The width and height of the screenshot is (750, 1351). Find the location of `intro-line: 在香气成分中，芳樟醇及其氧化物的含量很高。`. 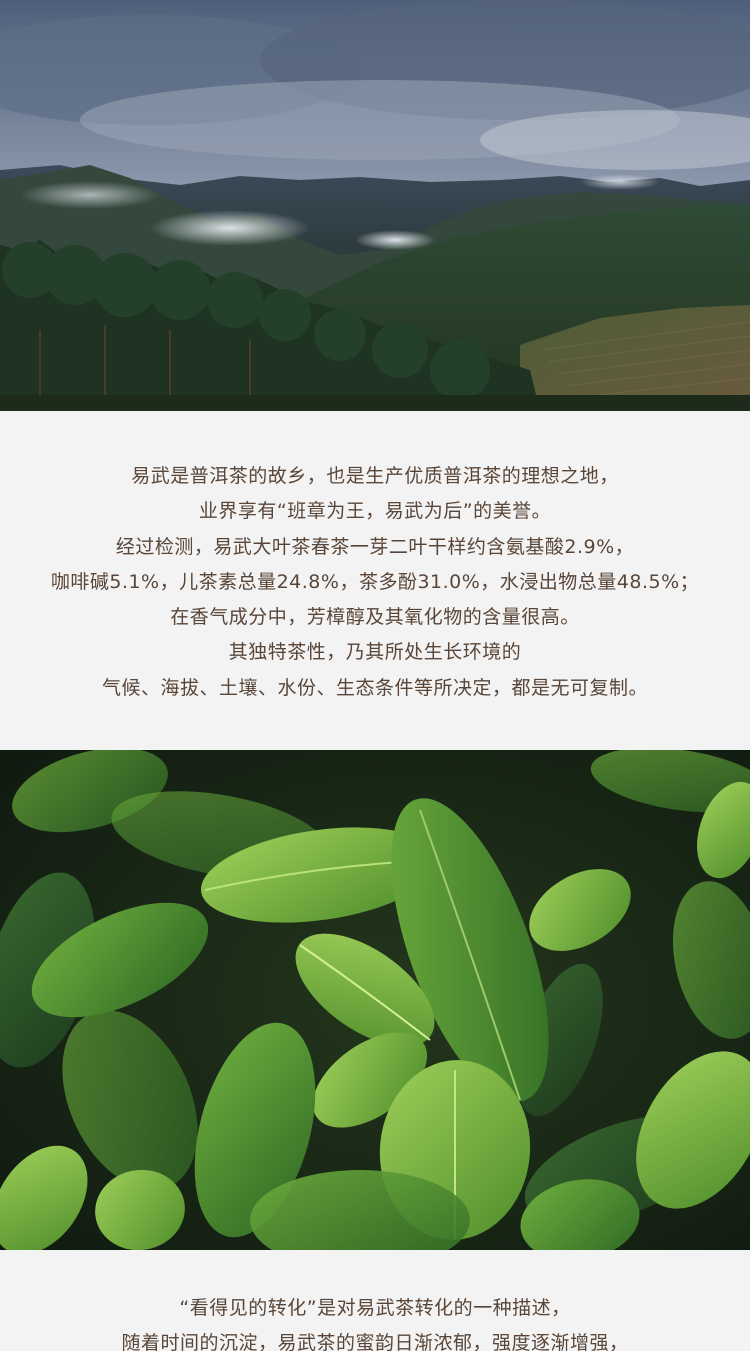

intro-line: 在香气成分中，芳樟醇及其氧化物的含量很高。 is located at coordinates (375, 617).